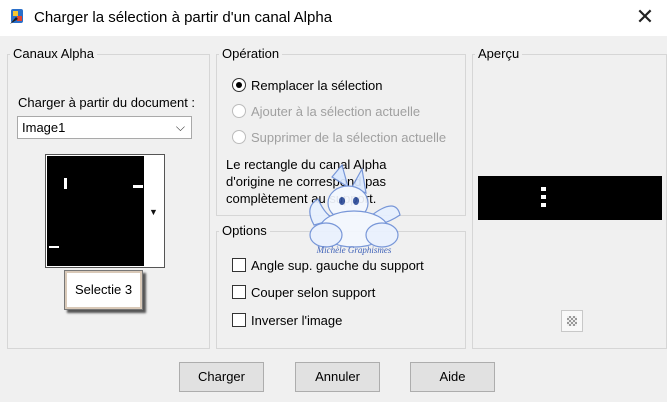  Describe the element at coordinates (337, 377) in the screenshot. I see `cancel-button: Annuler` at that location.